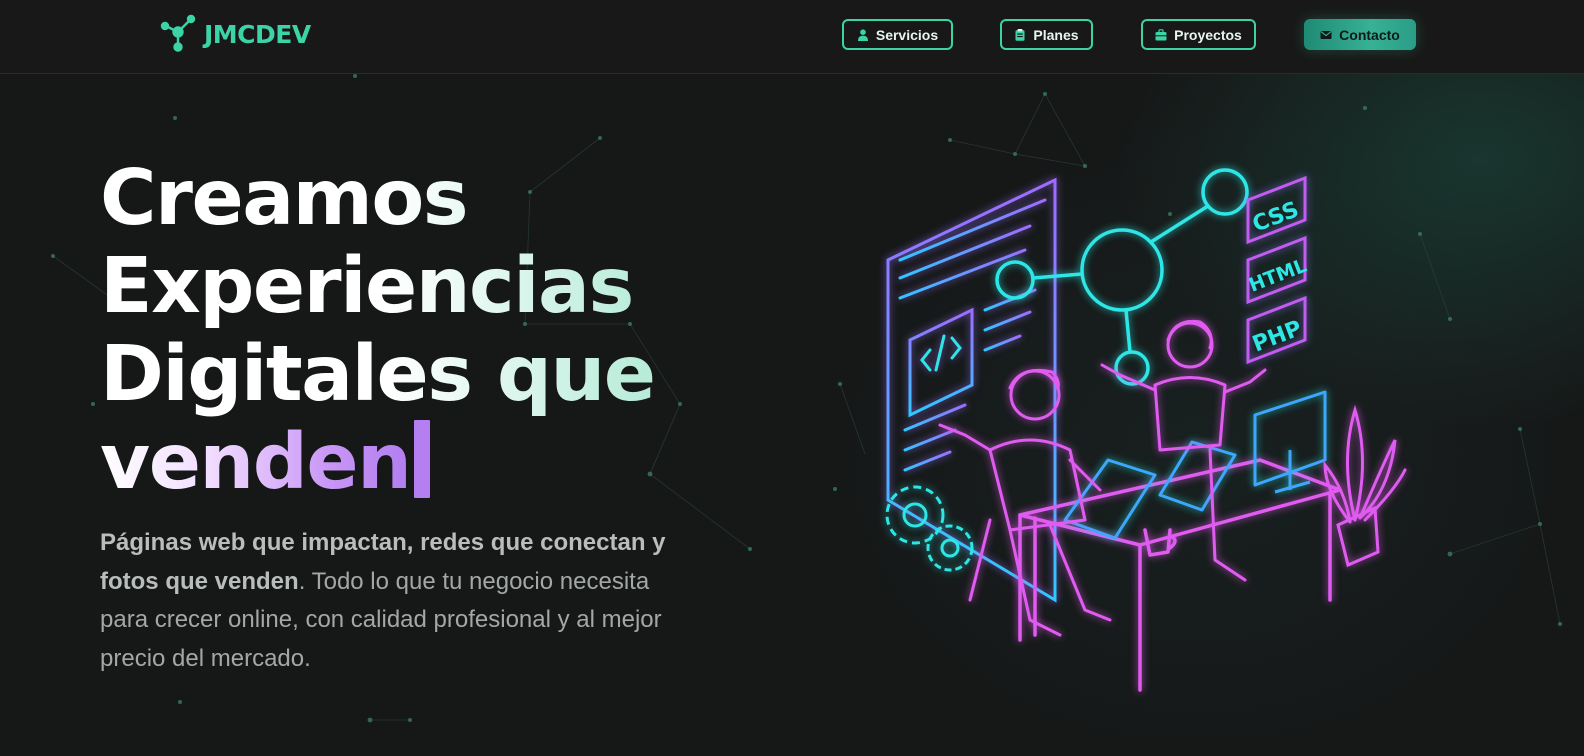  I want to click on devices-graphic, so click(1195, 465).